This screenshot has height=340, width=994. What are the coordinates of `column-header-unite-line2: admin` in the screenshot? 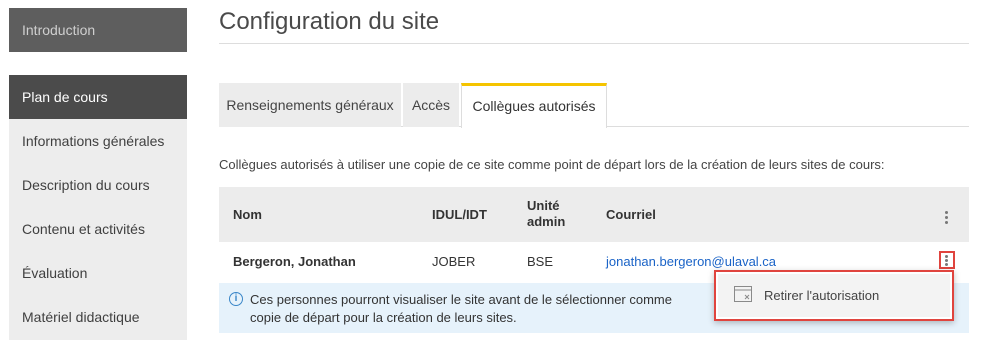 It's located at (546, 221).